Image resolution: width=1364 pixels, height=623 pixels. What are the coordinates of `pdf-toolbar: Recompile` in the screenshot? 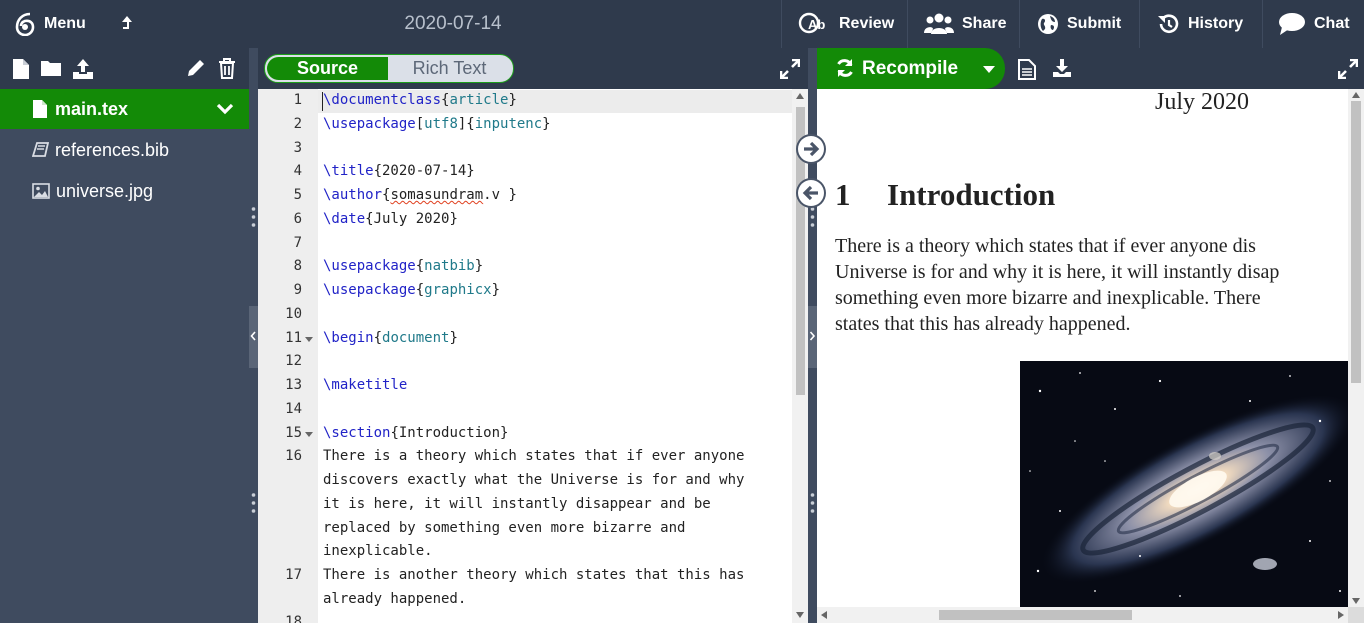 It's located at (1090, 68).